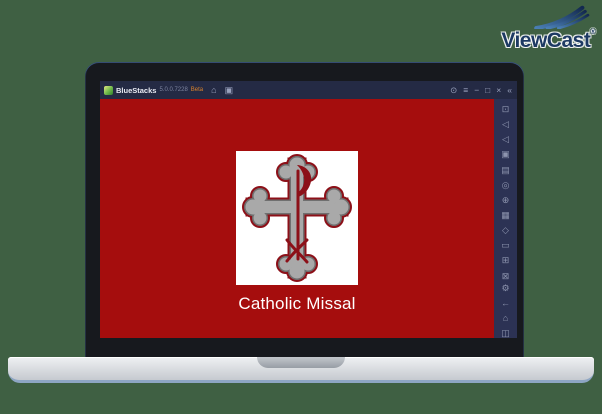 The image size is (602, 414). I want to click on registered-mark: ®, so click(592, 32).